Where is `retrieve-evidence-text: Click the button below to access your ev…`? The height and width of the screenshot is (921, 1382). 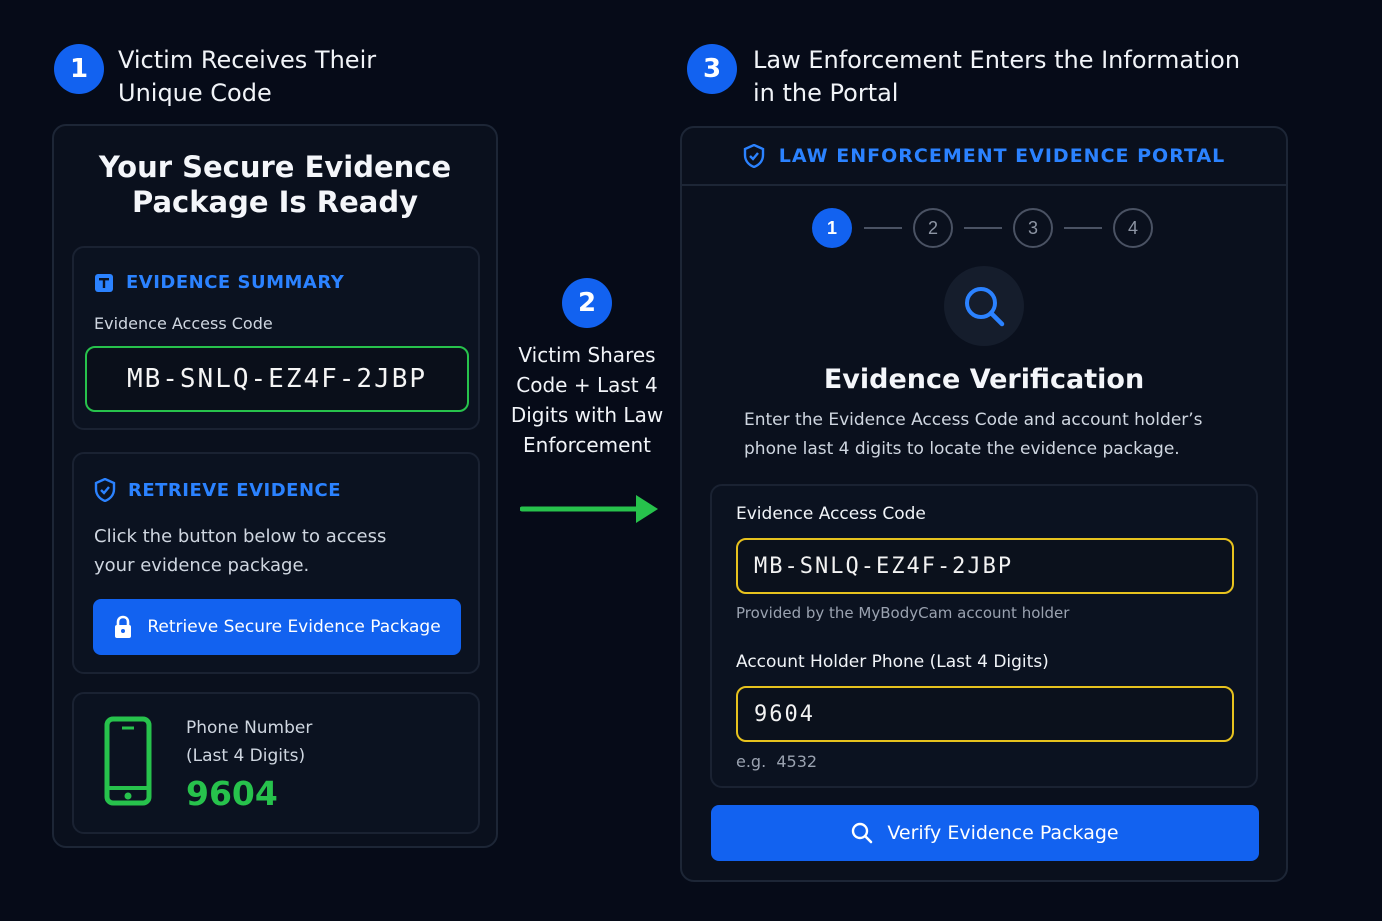
retrieve-evidence-text: Click the button below to access your ev… is located at coordinates (240, 551).